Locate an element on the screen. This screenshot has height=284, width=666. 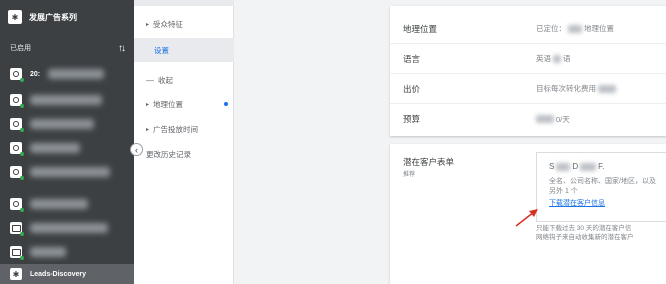
subnav-item-label: 更改历史记录 is located at coordinates (168, 154).